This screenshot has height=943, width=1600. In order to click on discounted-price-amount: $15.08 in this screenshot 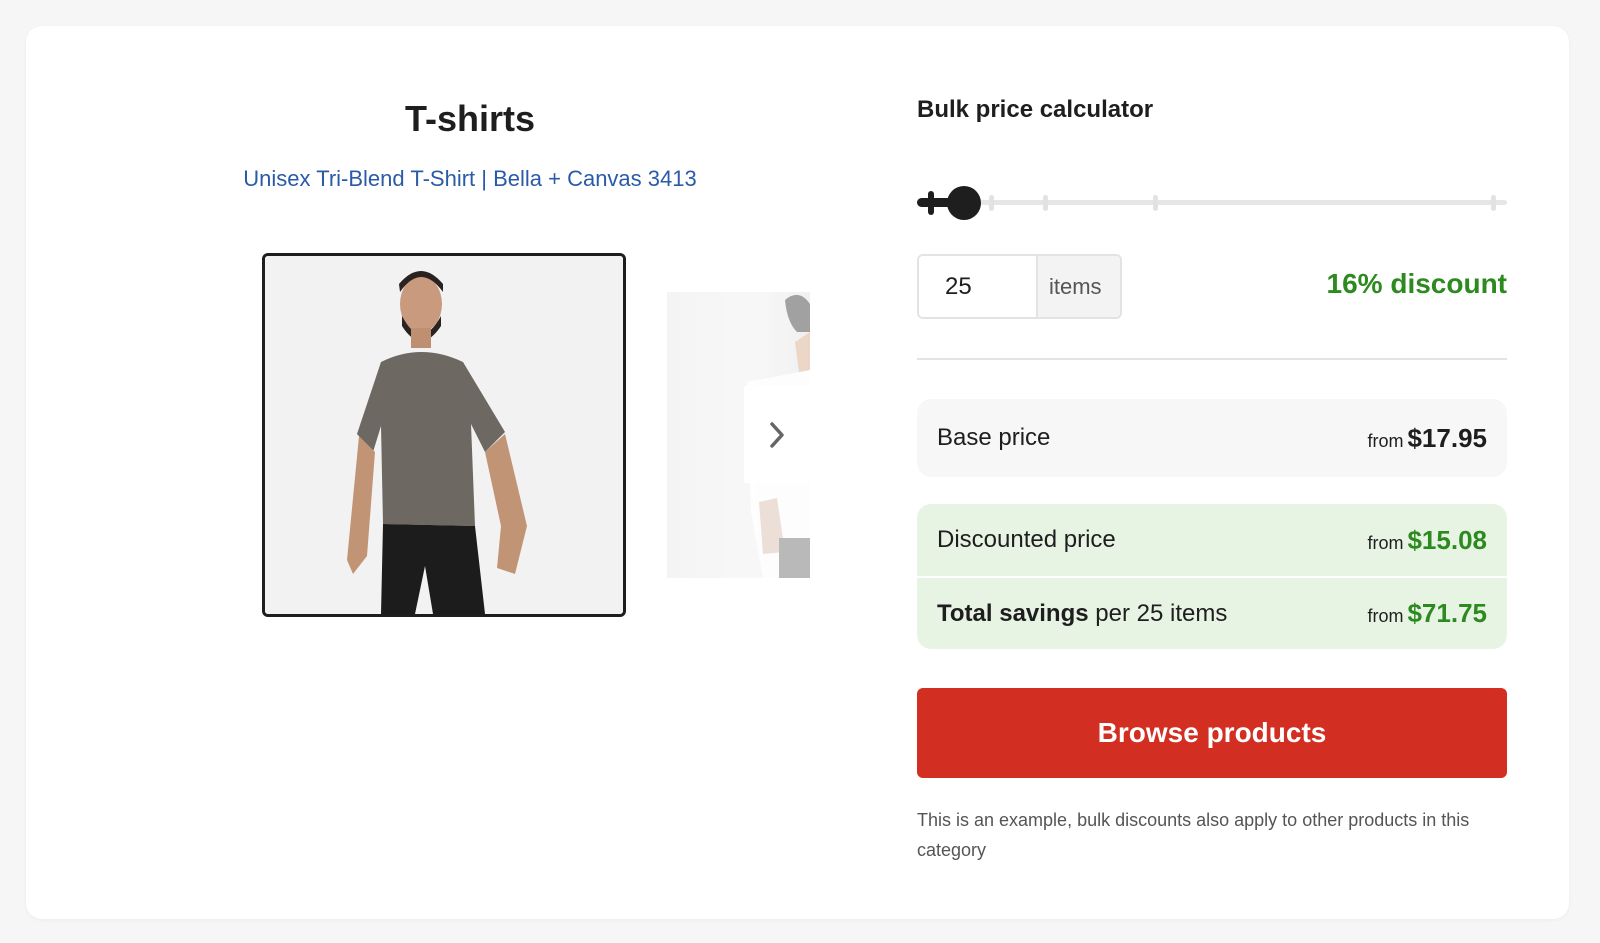, I will do `click(1447, 539)`.